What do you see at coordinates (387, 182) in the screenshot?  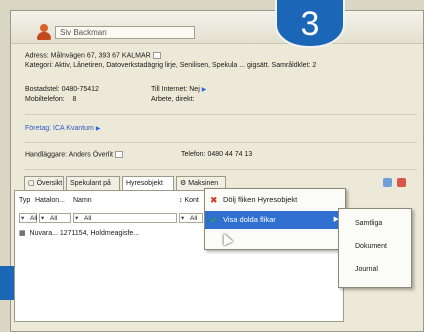 I see `refresh-icon` at bounding box center [387, 182].